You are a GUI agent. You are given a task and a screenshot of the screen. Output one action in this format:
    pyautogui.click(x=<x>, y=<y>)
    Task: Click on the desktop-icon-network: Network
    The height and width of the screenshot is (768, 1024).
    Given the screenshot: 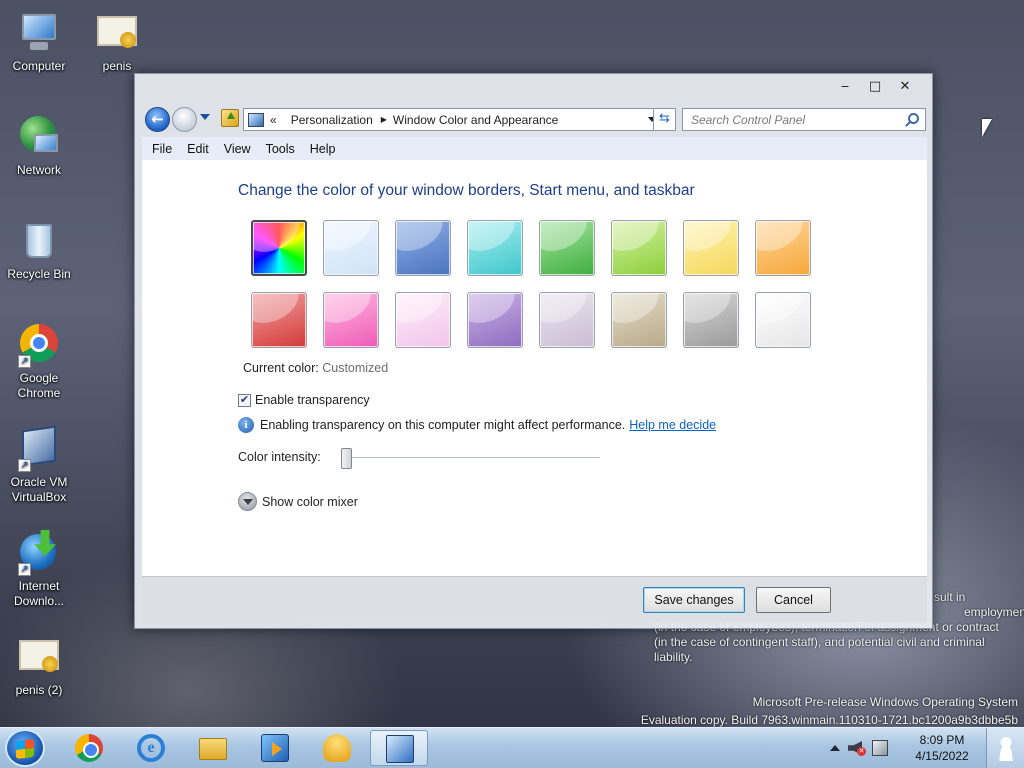 What is the action you would take?
    pyautogui.click(x=39, y=146)
    